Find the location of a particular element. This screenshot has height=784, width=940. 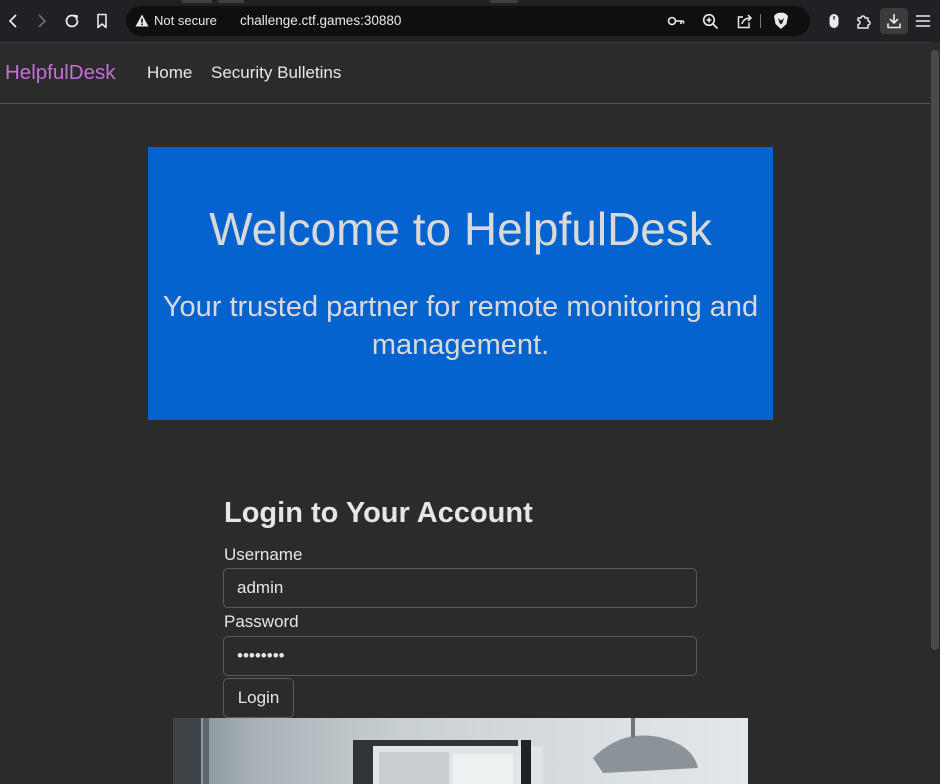

brave-shield-icon is located at coordinates (781, 21).